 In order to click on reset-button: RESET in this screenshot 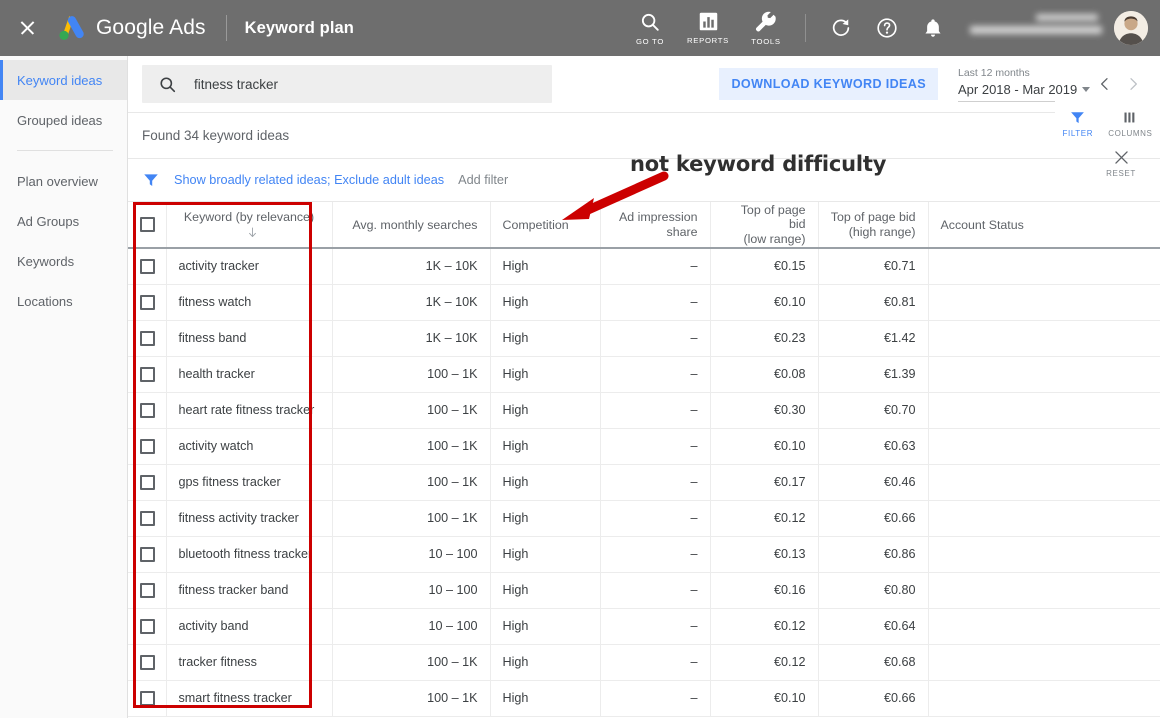, I will do `click(1121, 163)`.